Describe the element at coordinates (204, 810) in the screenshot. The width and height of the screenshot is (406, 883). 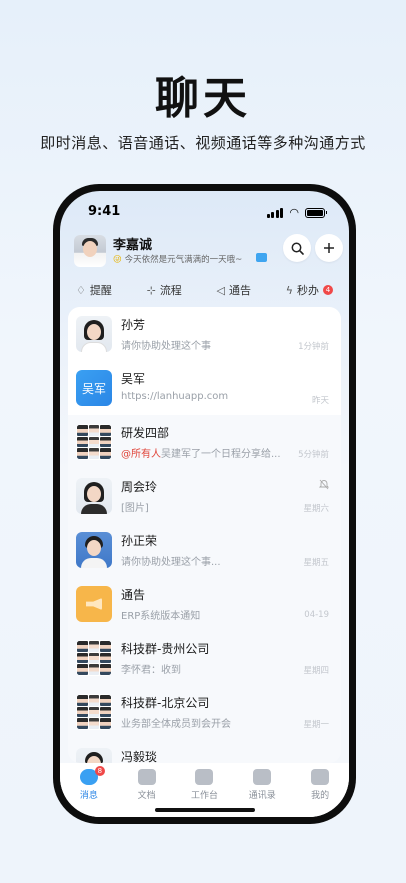
I see `home-indicator` at that location.